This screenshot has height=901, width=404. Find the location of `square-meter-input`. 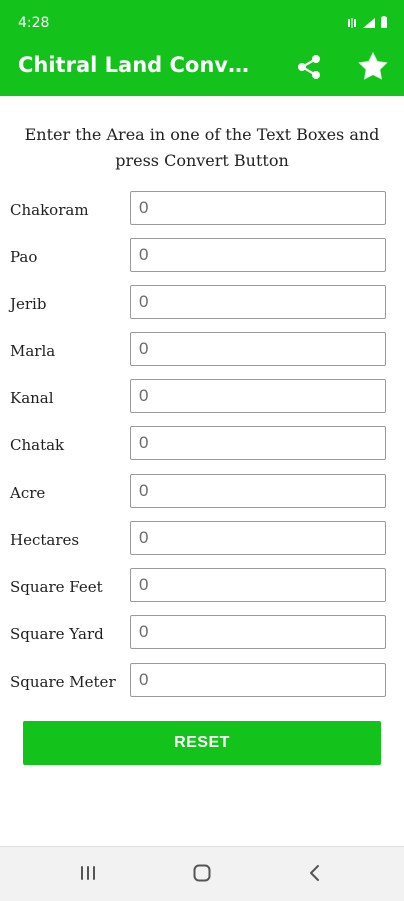

square-meter-input is located at coordinates (258, 680).